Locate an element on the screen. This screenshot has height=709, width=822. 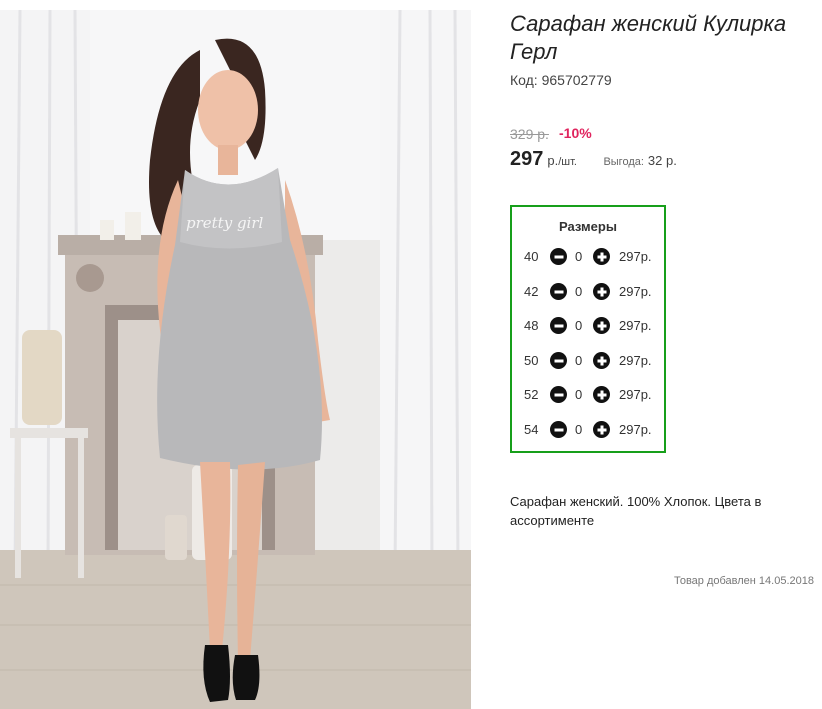
benefit-label: Выгода: is located at coordinates (623, 162).